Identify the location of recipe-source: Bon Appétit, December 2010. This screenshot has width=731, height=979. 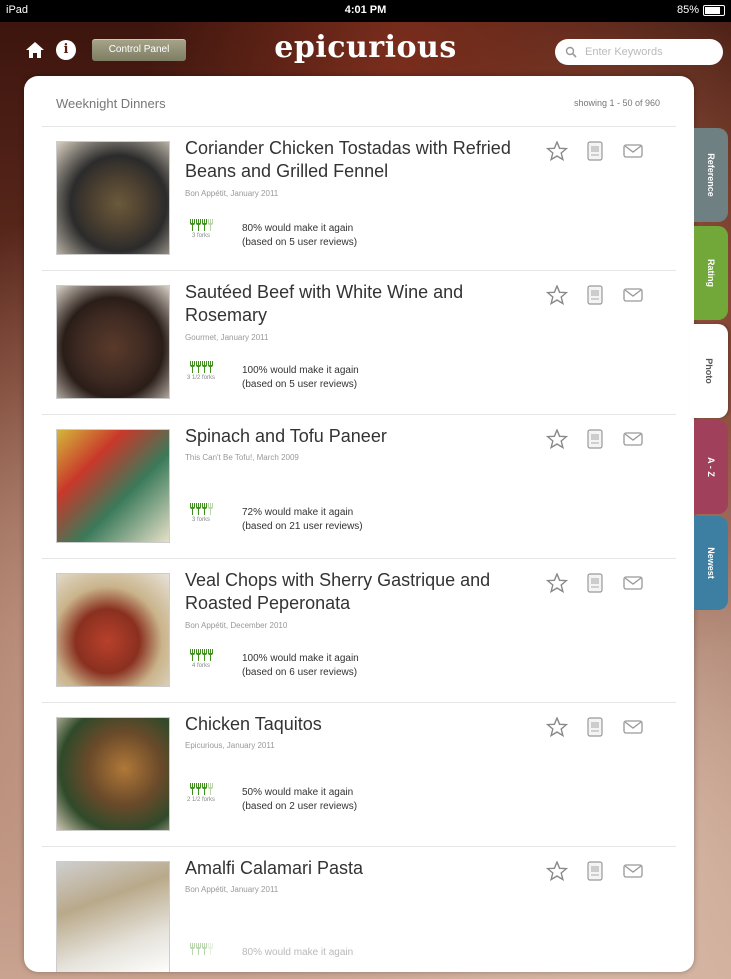
(236, 625).